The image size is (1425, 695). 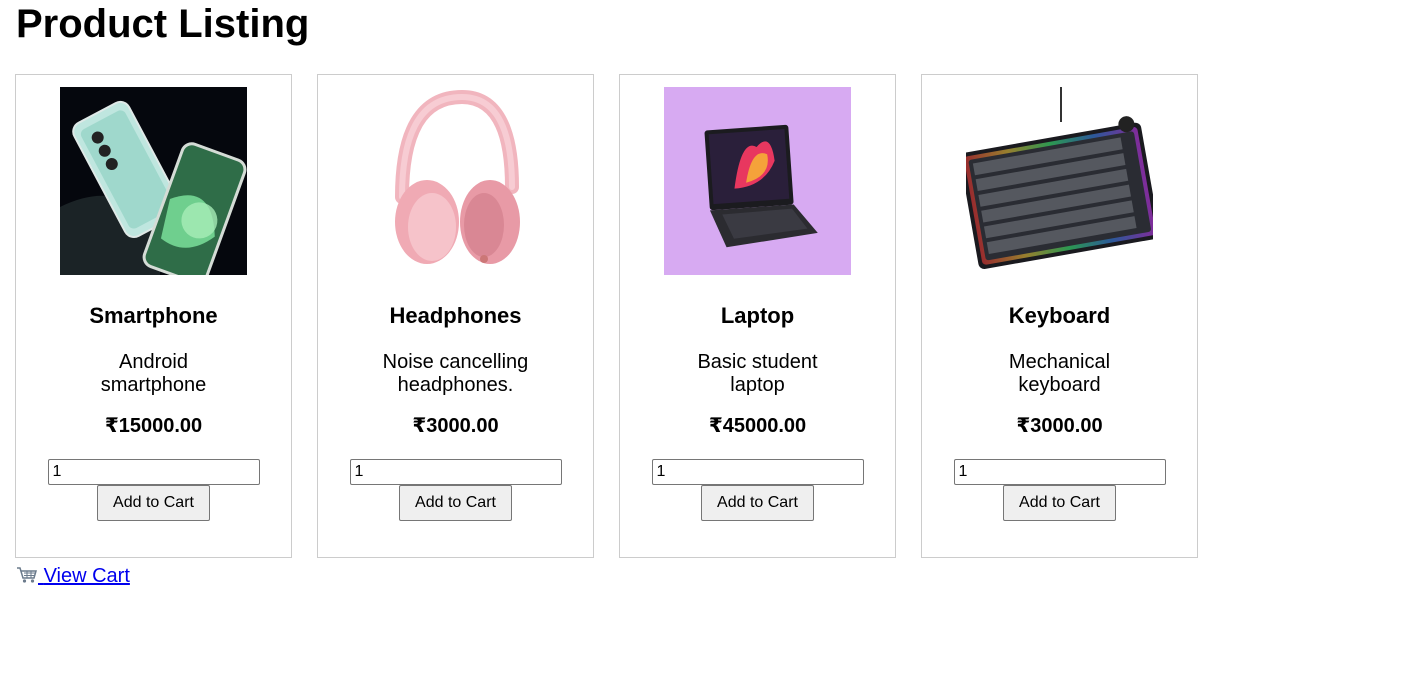 What do you see at coordinates (1059, 181) in the screenshot?
I see `keyboard-image` at bounding box center [1059, 181].